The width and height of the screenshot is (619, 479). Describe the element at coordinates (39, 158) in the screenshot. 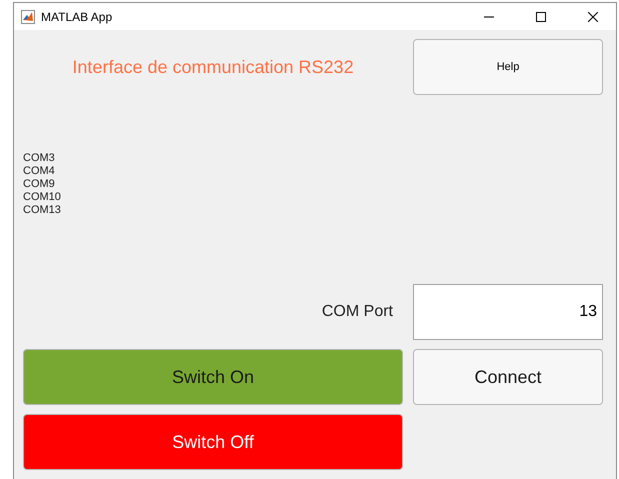

I see `port-item: COM3` at that location.